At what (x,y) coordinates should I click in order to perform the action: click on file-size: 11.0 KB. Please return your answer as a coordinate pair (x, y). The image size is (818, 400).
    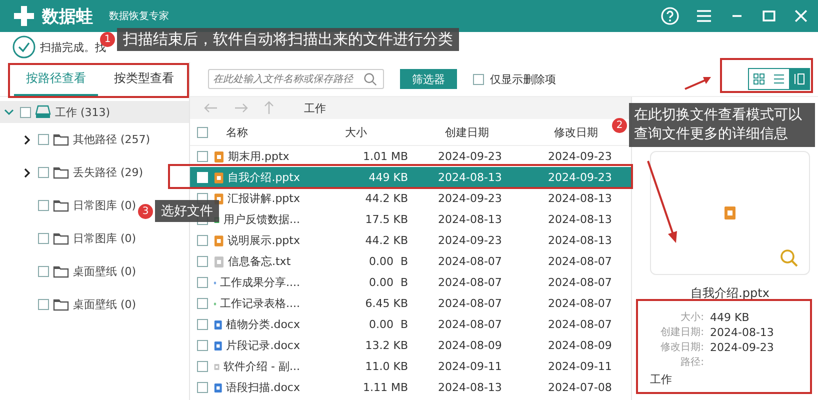
    Looking at the image, I should click on (386, 366).